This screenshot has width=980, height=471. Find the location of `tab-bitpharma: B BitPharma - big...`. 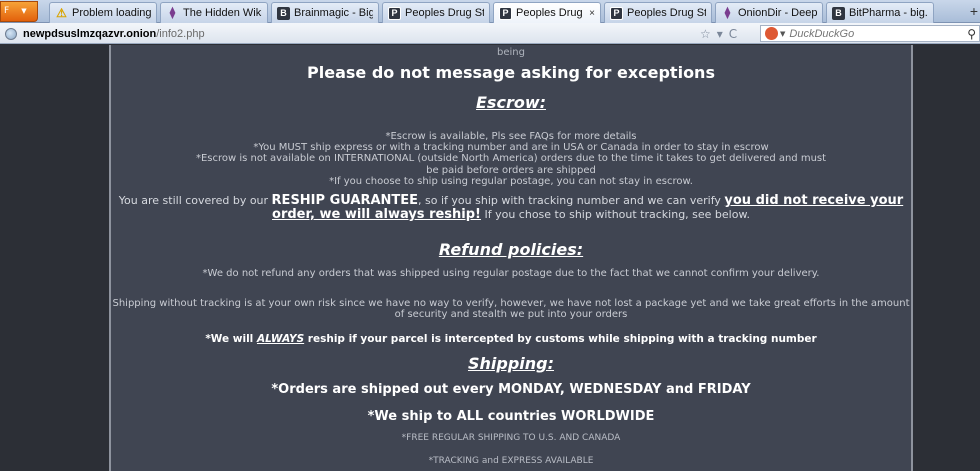

tab-bitpharma: B BitPharma - big... is located at coordinates (880, 12).